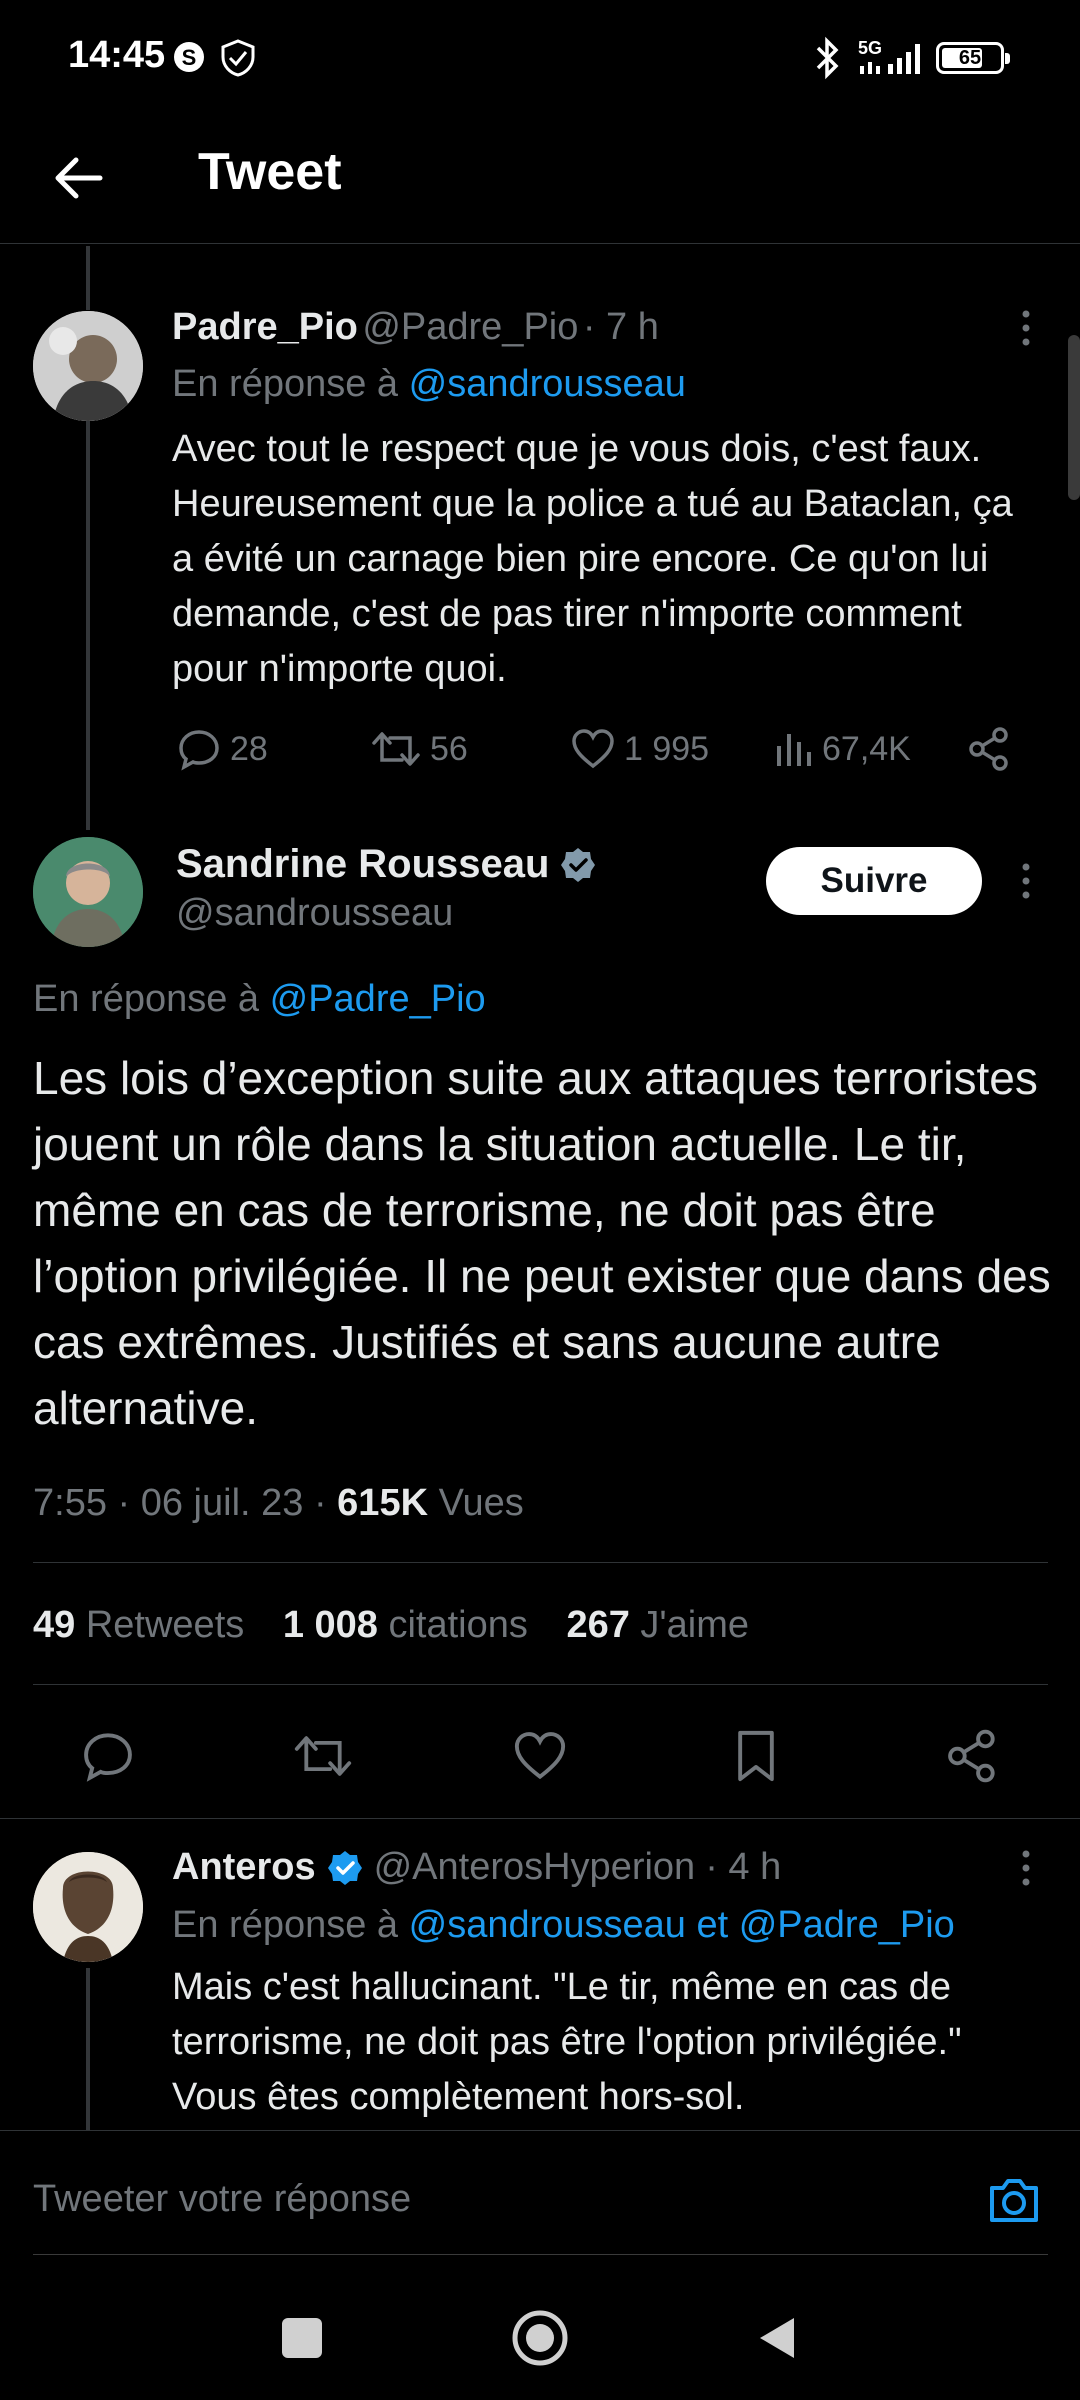 The image size is (1080, 2400). What do you see at coordinates (598, 1625) in the screenshot?
I see `likes-count: 267` at bounding box center [598, 1625].